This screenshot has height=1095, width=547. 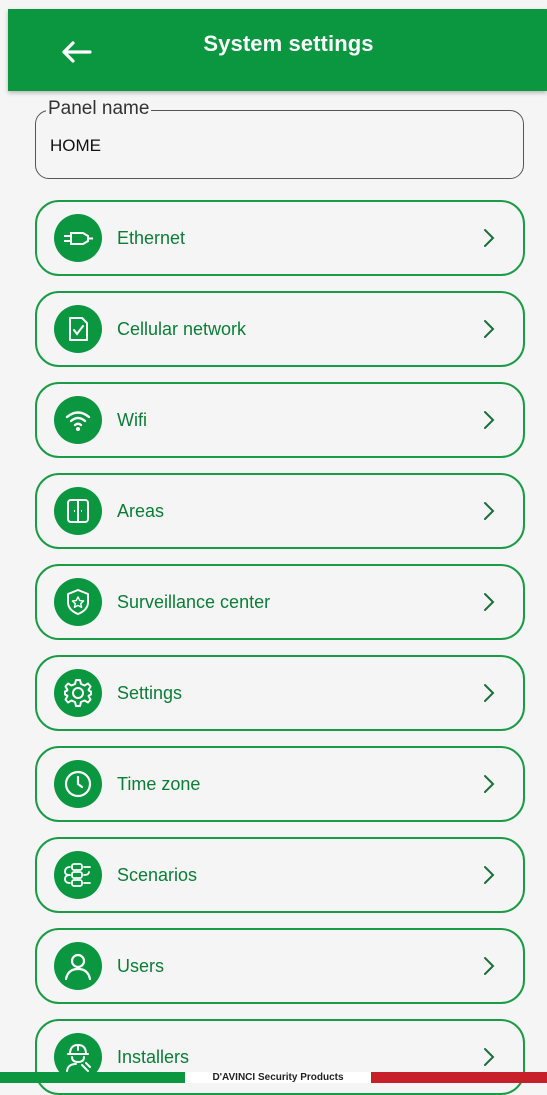 I want to click on areas-icon, so click(x=78, y=511).